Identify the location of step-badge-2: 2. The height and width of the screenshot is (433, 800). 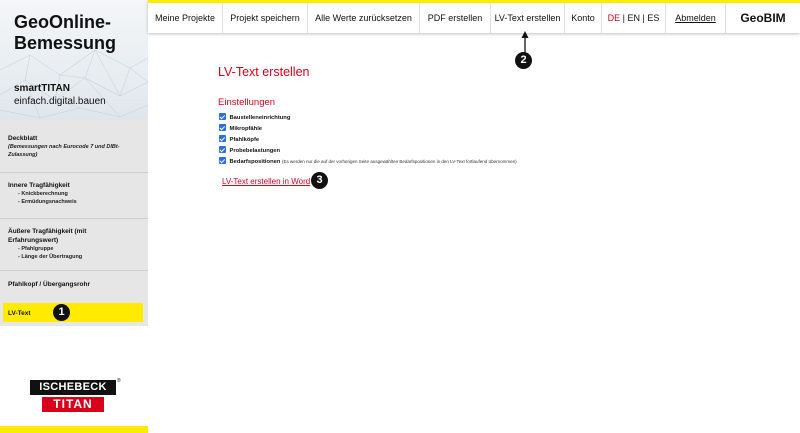
(523, 60).